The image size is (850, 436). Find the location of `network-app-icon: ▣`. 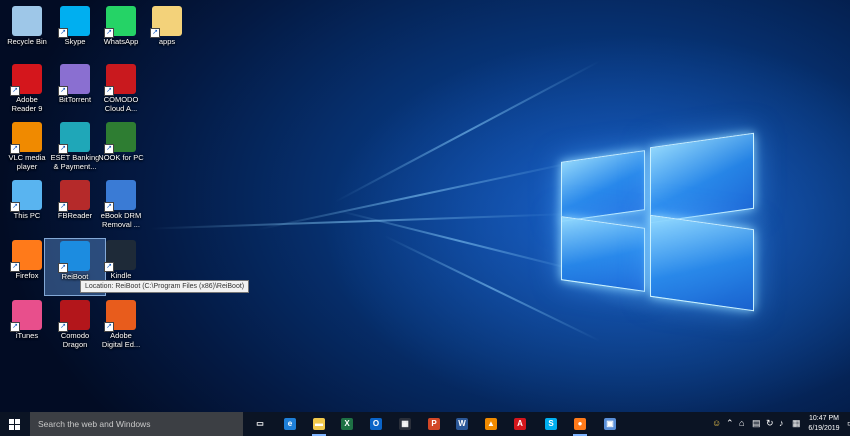

network-app-icon: ▣ is located at coordinates (610, 424).